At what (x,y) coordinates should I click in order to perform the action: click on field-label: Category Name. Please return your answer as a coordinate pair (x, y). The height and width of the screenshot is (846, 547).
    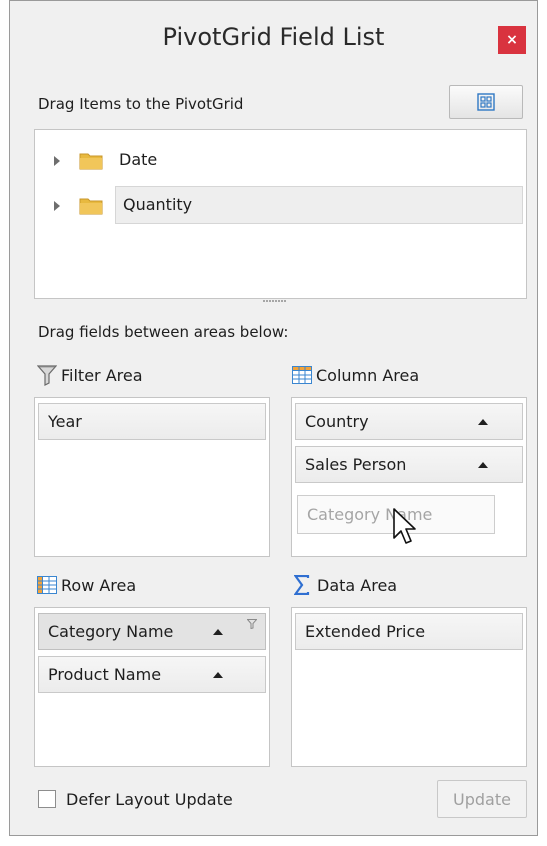
    Looking at the image, I should click on (111, 631).